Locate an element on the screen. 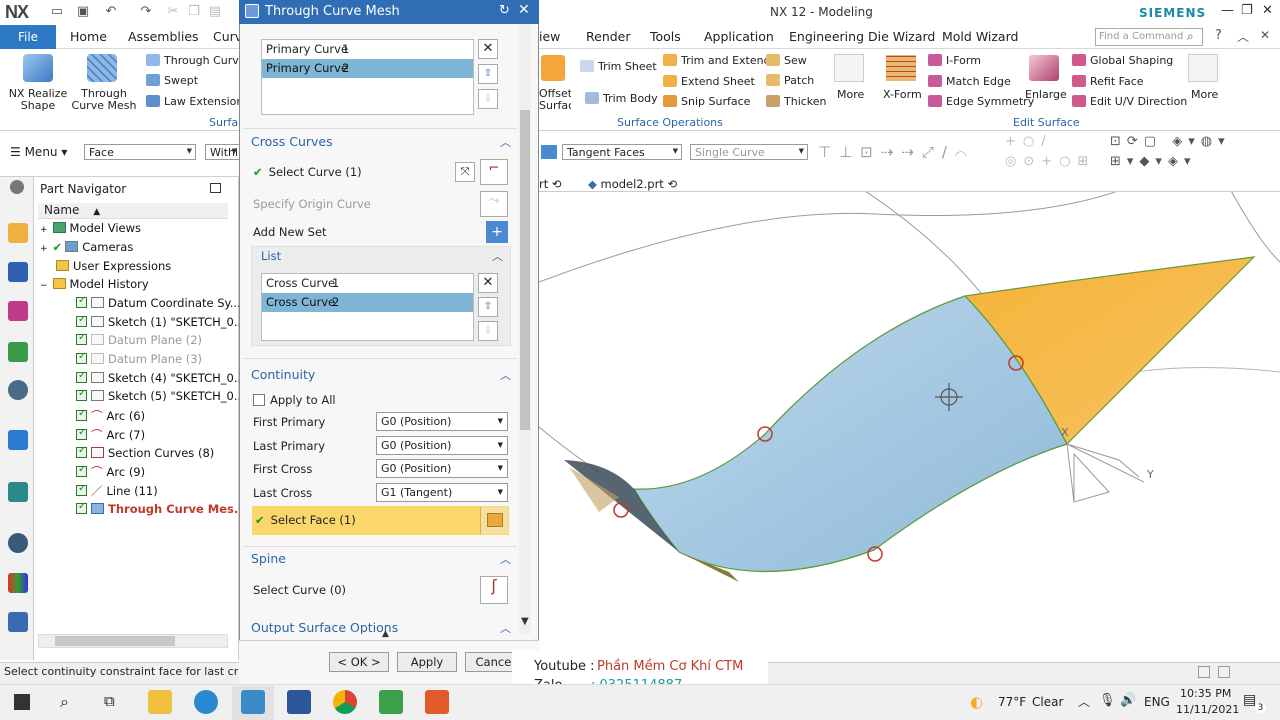 The height and width of the screenshot is (720, 1280). trim-body-button: Trim Body is located at coordinates (621, 98).